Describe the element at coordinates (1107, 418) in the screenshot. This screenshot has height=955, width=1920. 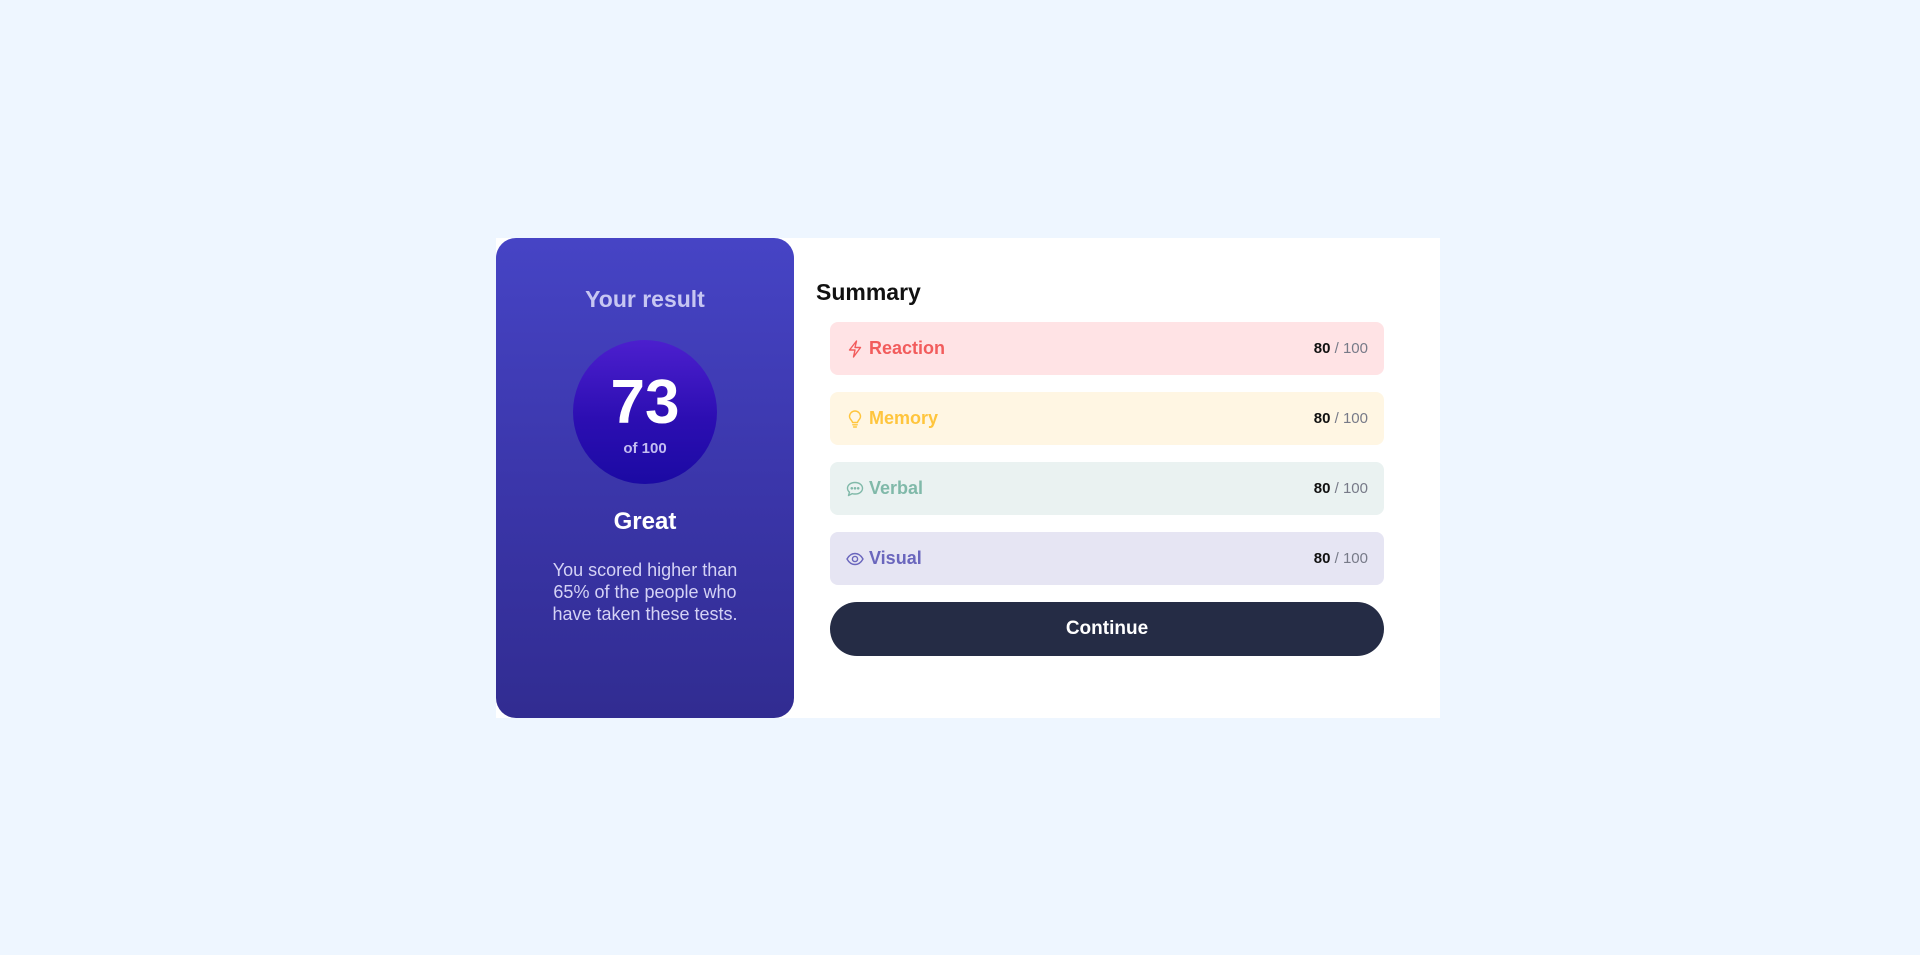
I see `summary-row-memory: Memory 80 / 100` at that location.